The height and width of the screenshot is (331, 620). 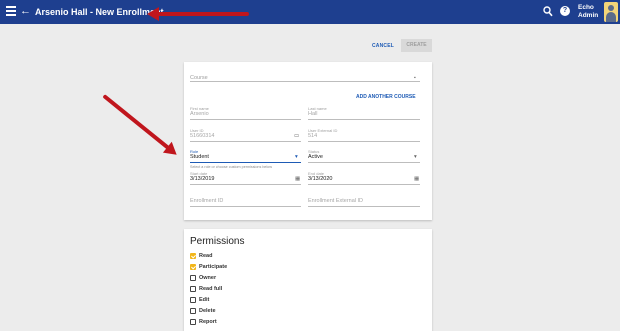 What do you see at coordinates (320, 179) in the screenshot?
I see `end-date-field: 3/13/2020` at bounding box center [320, 179].